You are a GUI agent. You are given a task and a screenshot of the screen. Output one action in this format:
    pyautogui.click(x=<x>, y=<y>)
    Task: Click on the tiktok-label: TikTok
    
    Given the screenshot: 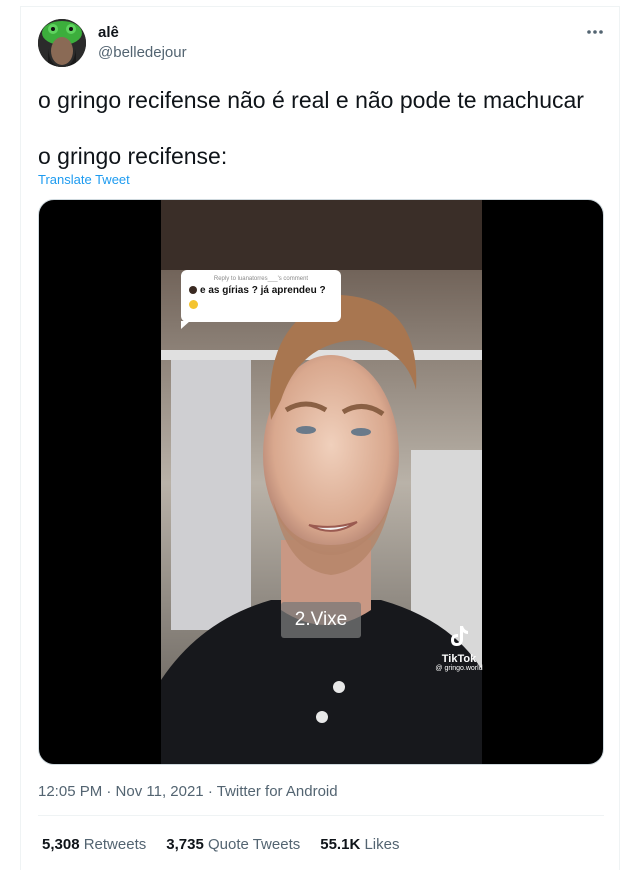 What is the action you would take?
    pyautogui.click(x=459, y=659)
    